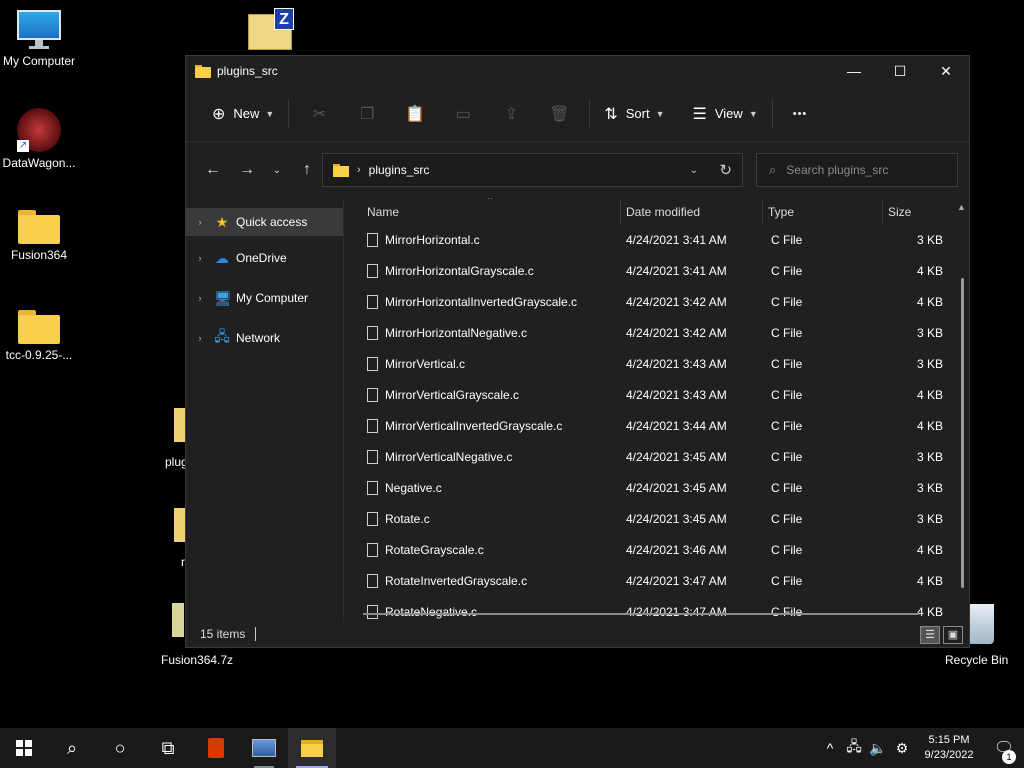  Describe the element at coordinates (854, 748) in the screenshot. I see `network-status-icon: 🖧` at that location.